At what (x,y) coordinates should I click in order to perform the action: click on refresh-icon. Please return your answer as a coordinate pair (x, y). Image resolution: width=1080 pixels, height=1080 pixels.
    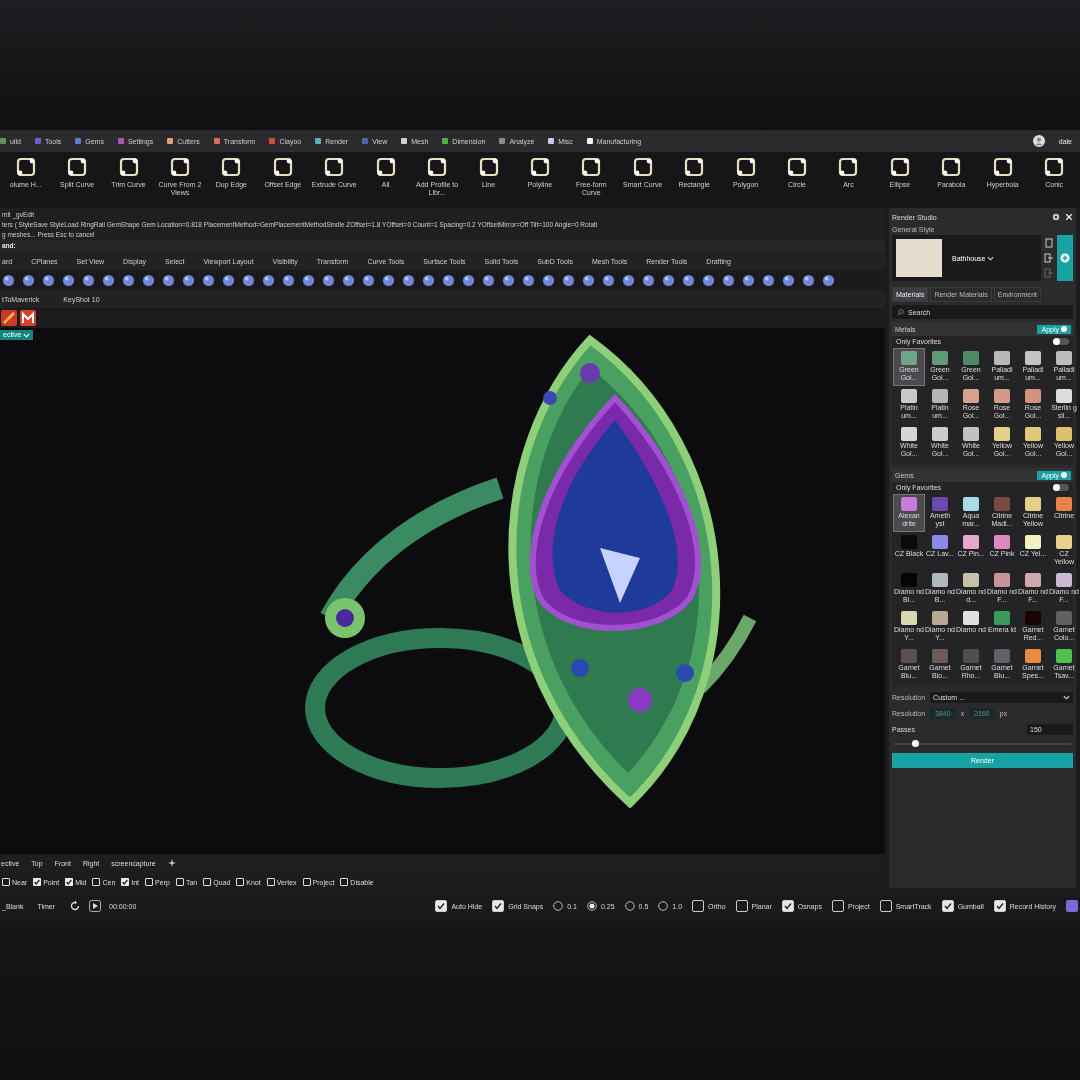
    Looking at the image, I should click on (75, 906).